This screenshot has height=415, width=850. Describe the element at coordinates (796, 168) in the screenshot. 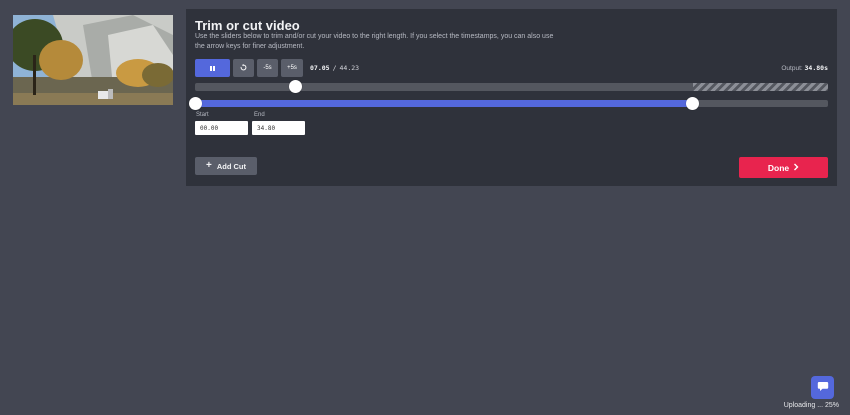

I see `chevron-right-icon` at that location.